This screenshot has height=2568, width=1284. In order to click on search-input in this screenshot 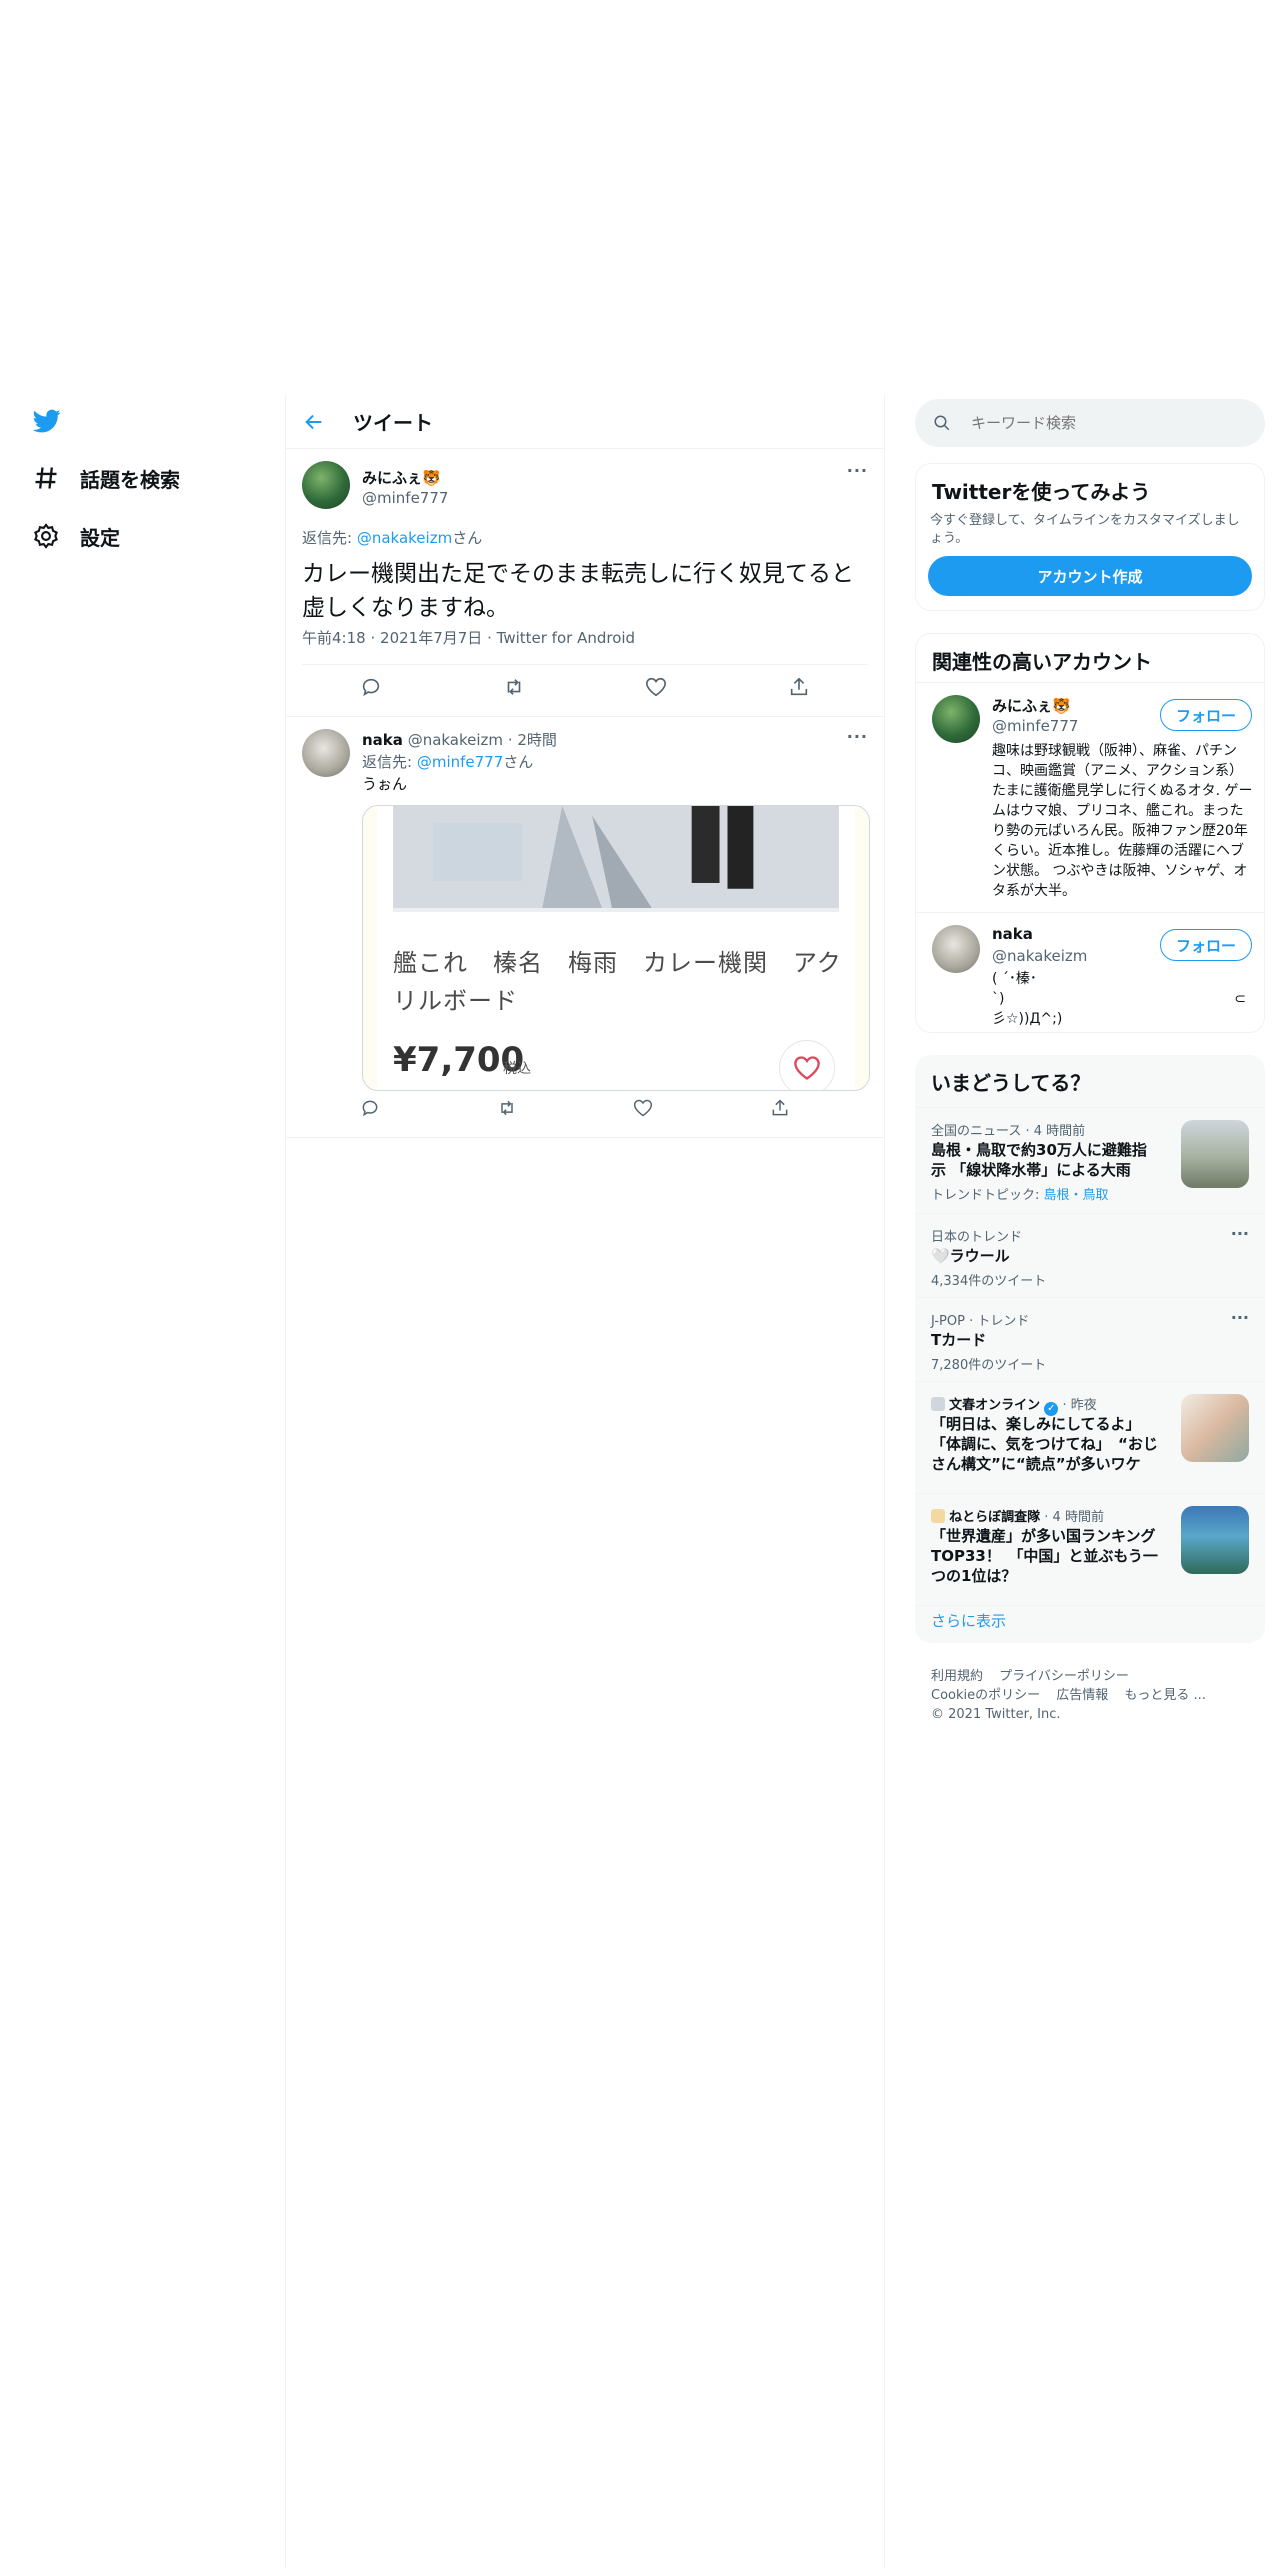, I will do `click(1101, 423)`.